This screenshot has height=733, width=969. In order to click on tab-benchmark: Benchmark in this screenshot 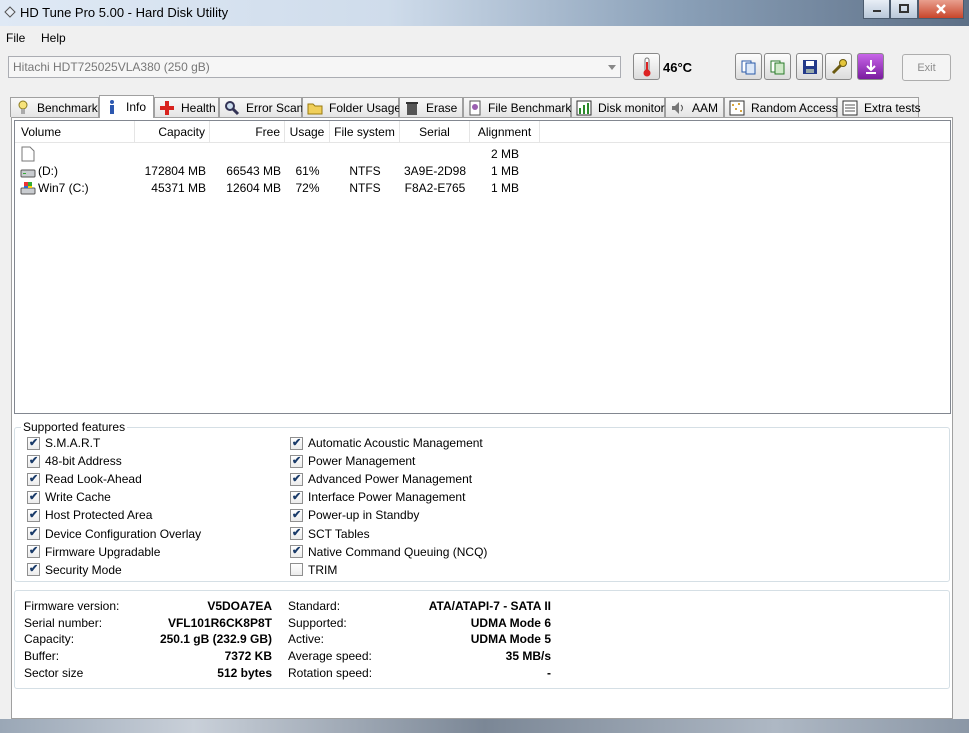, I will do `click(54, 107)`.